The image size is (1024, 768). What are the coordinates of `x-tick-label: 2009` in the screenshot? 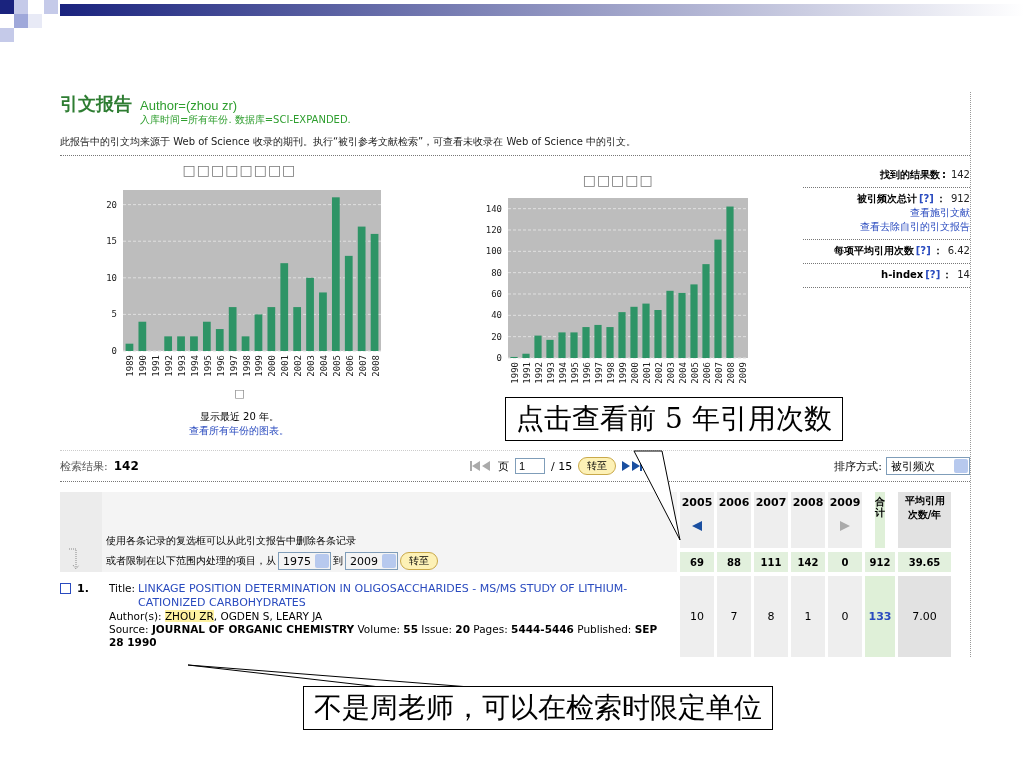 It's located at (743, 373).